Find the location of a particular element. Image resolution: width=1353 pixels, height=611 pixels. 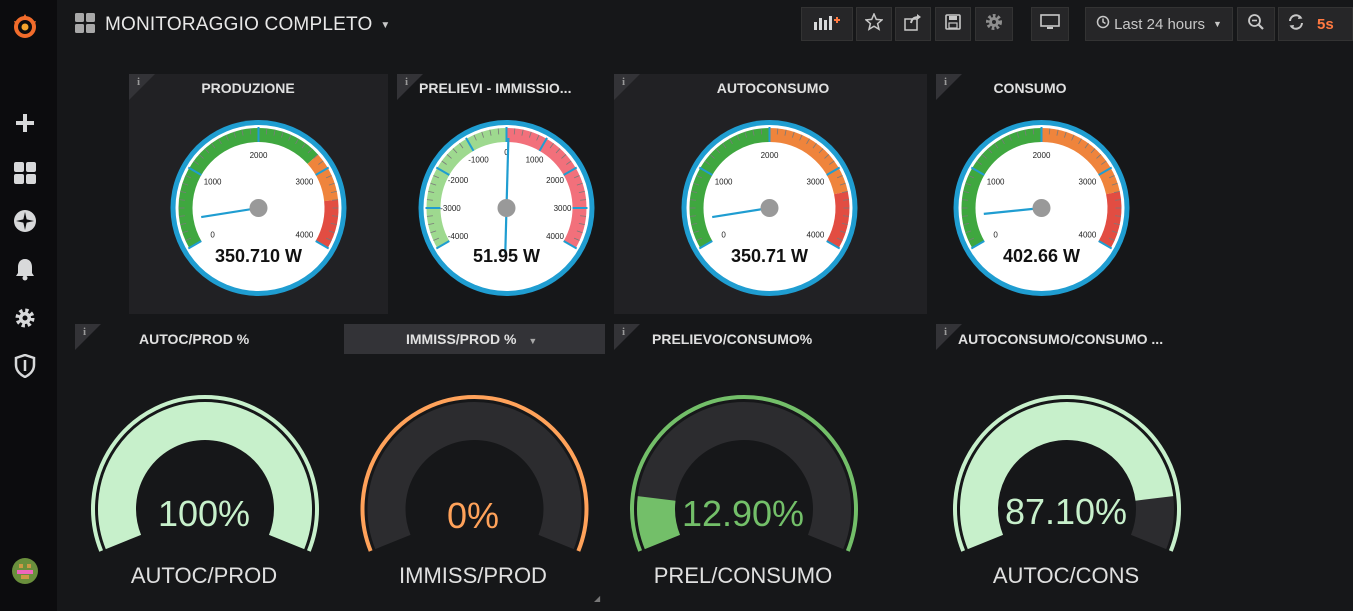

gauge-tick-label: -1000 is located at coordinates (478, 160).